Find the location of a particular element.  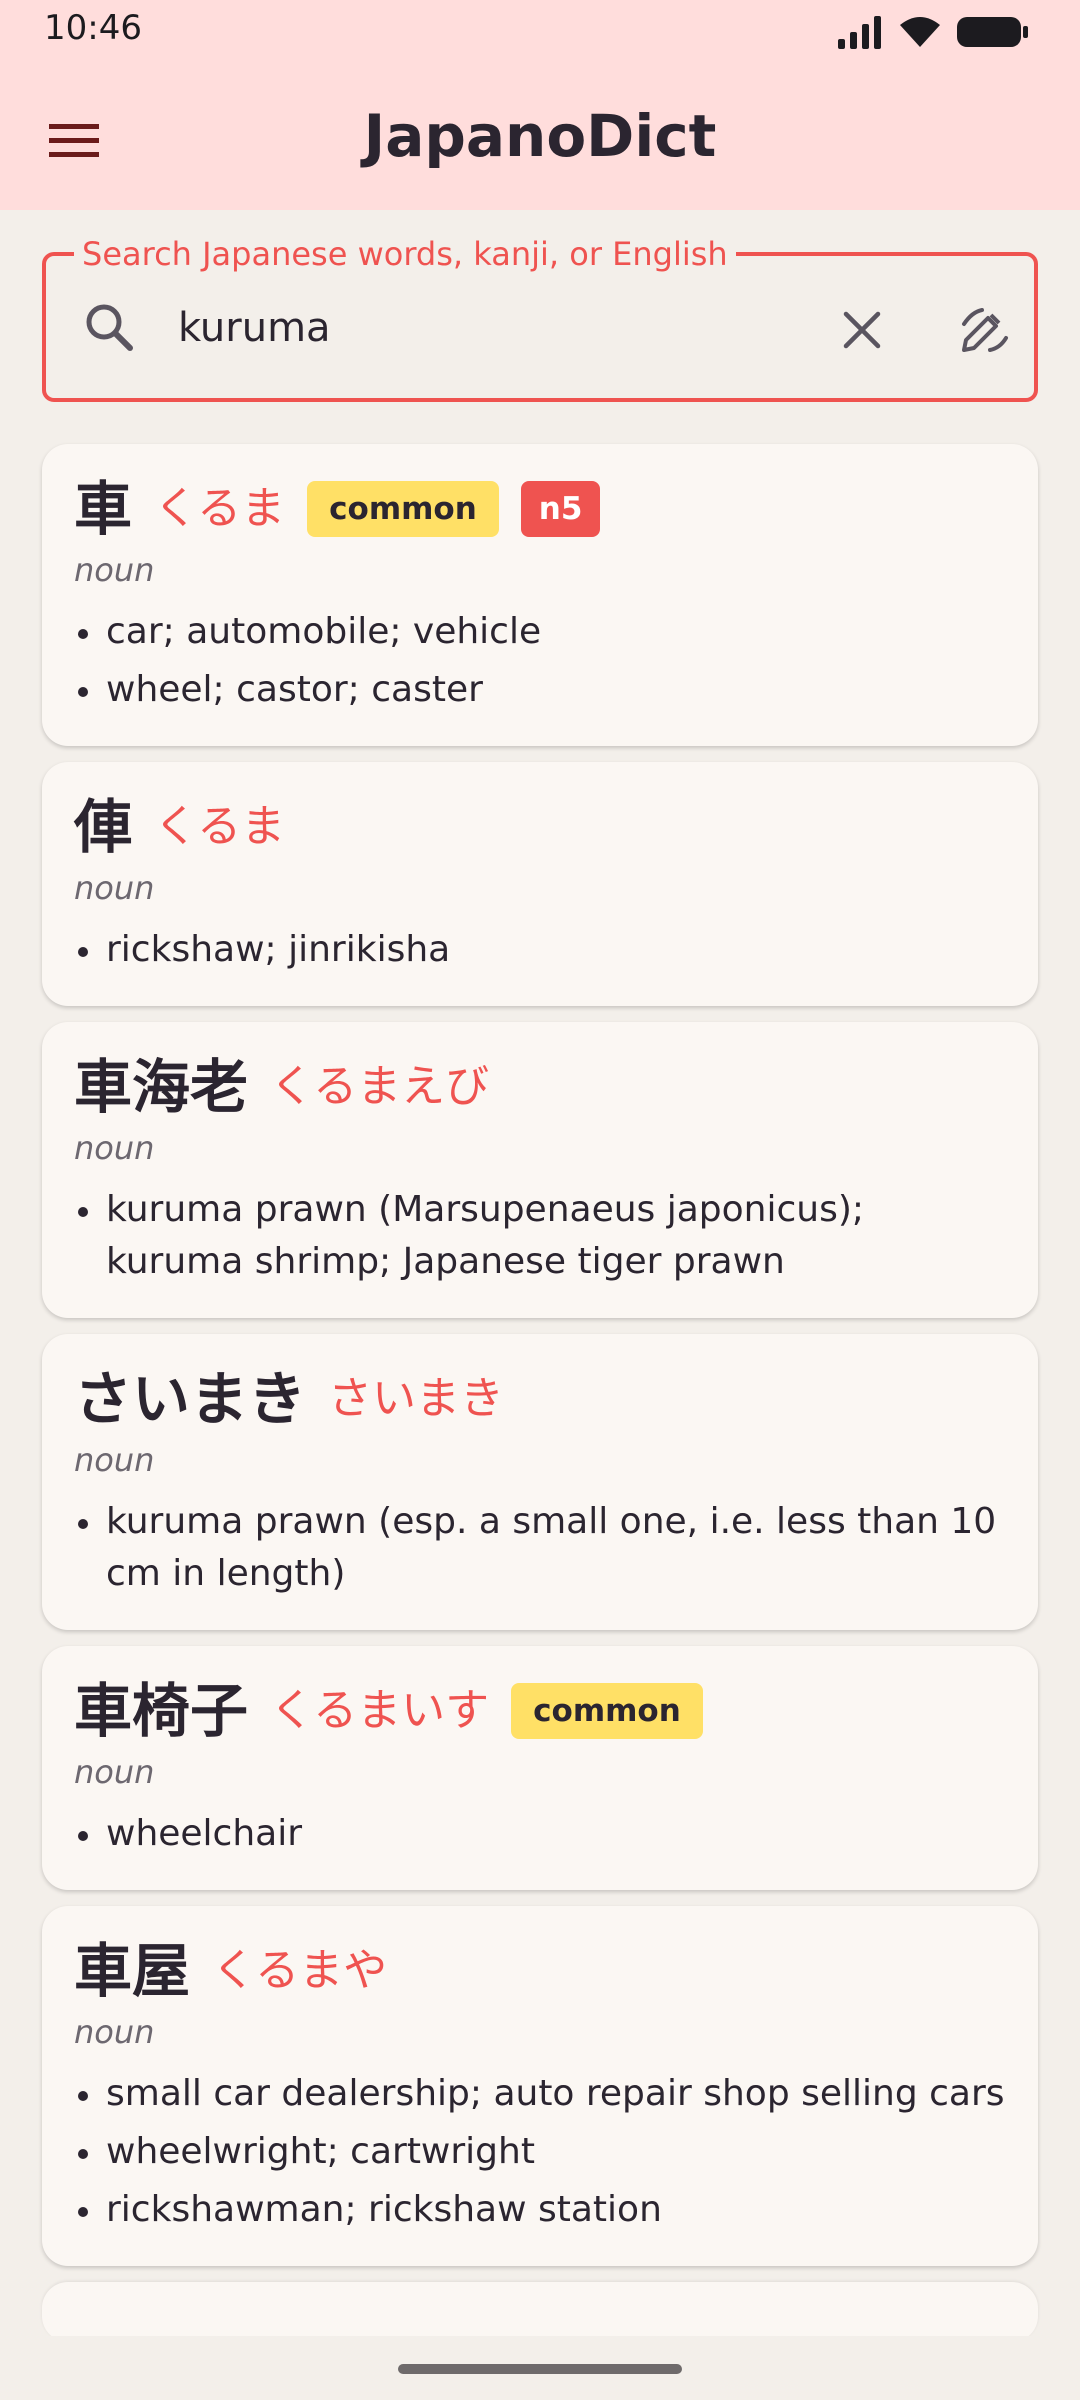

status-time: 10:46 is located at coordinates (93, 28).